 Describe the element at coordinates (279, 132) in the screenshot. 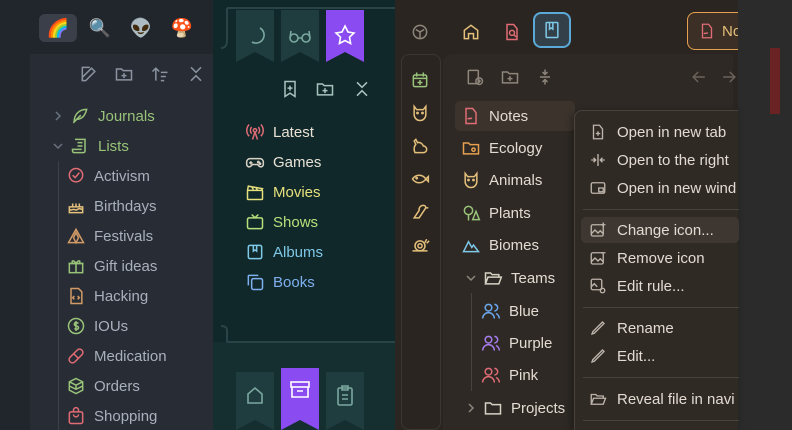

I see `bookmark-latest: Latest` at that location.